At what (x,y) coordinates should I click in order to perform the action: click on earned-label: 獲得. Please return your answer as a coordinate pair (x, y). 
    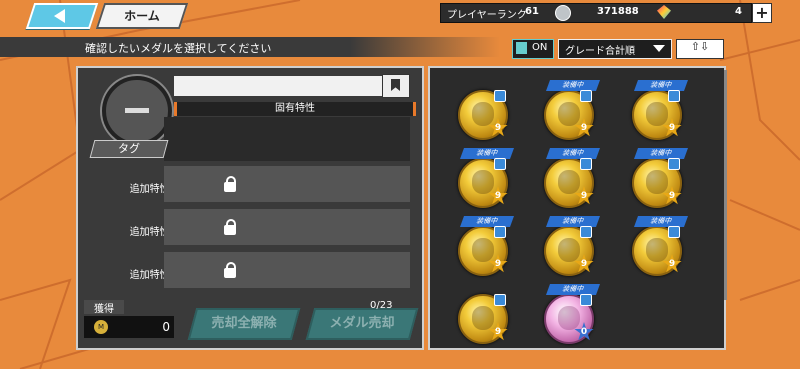
    Looking at the image, I should click on (104, 307).